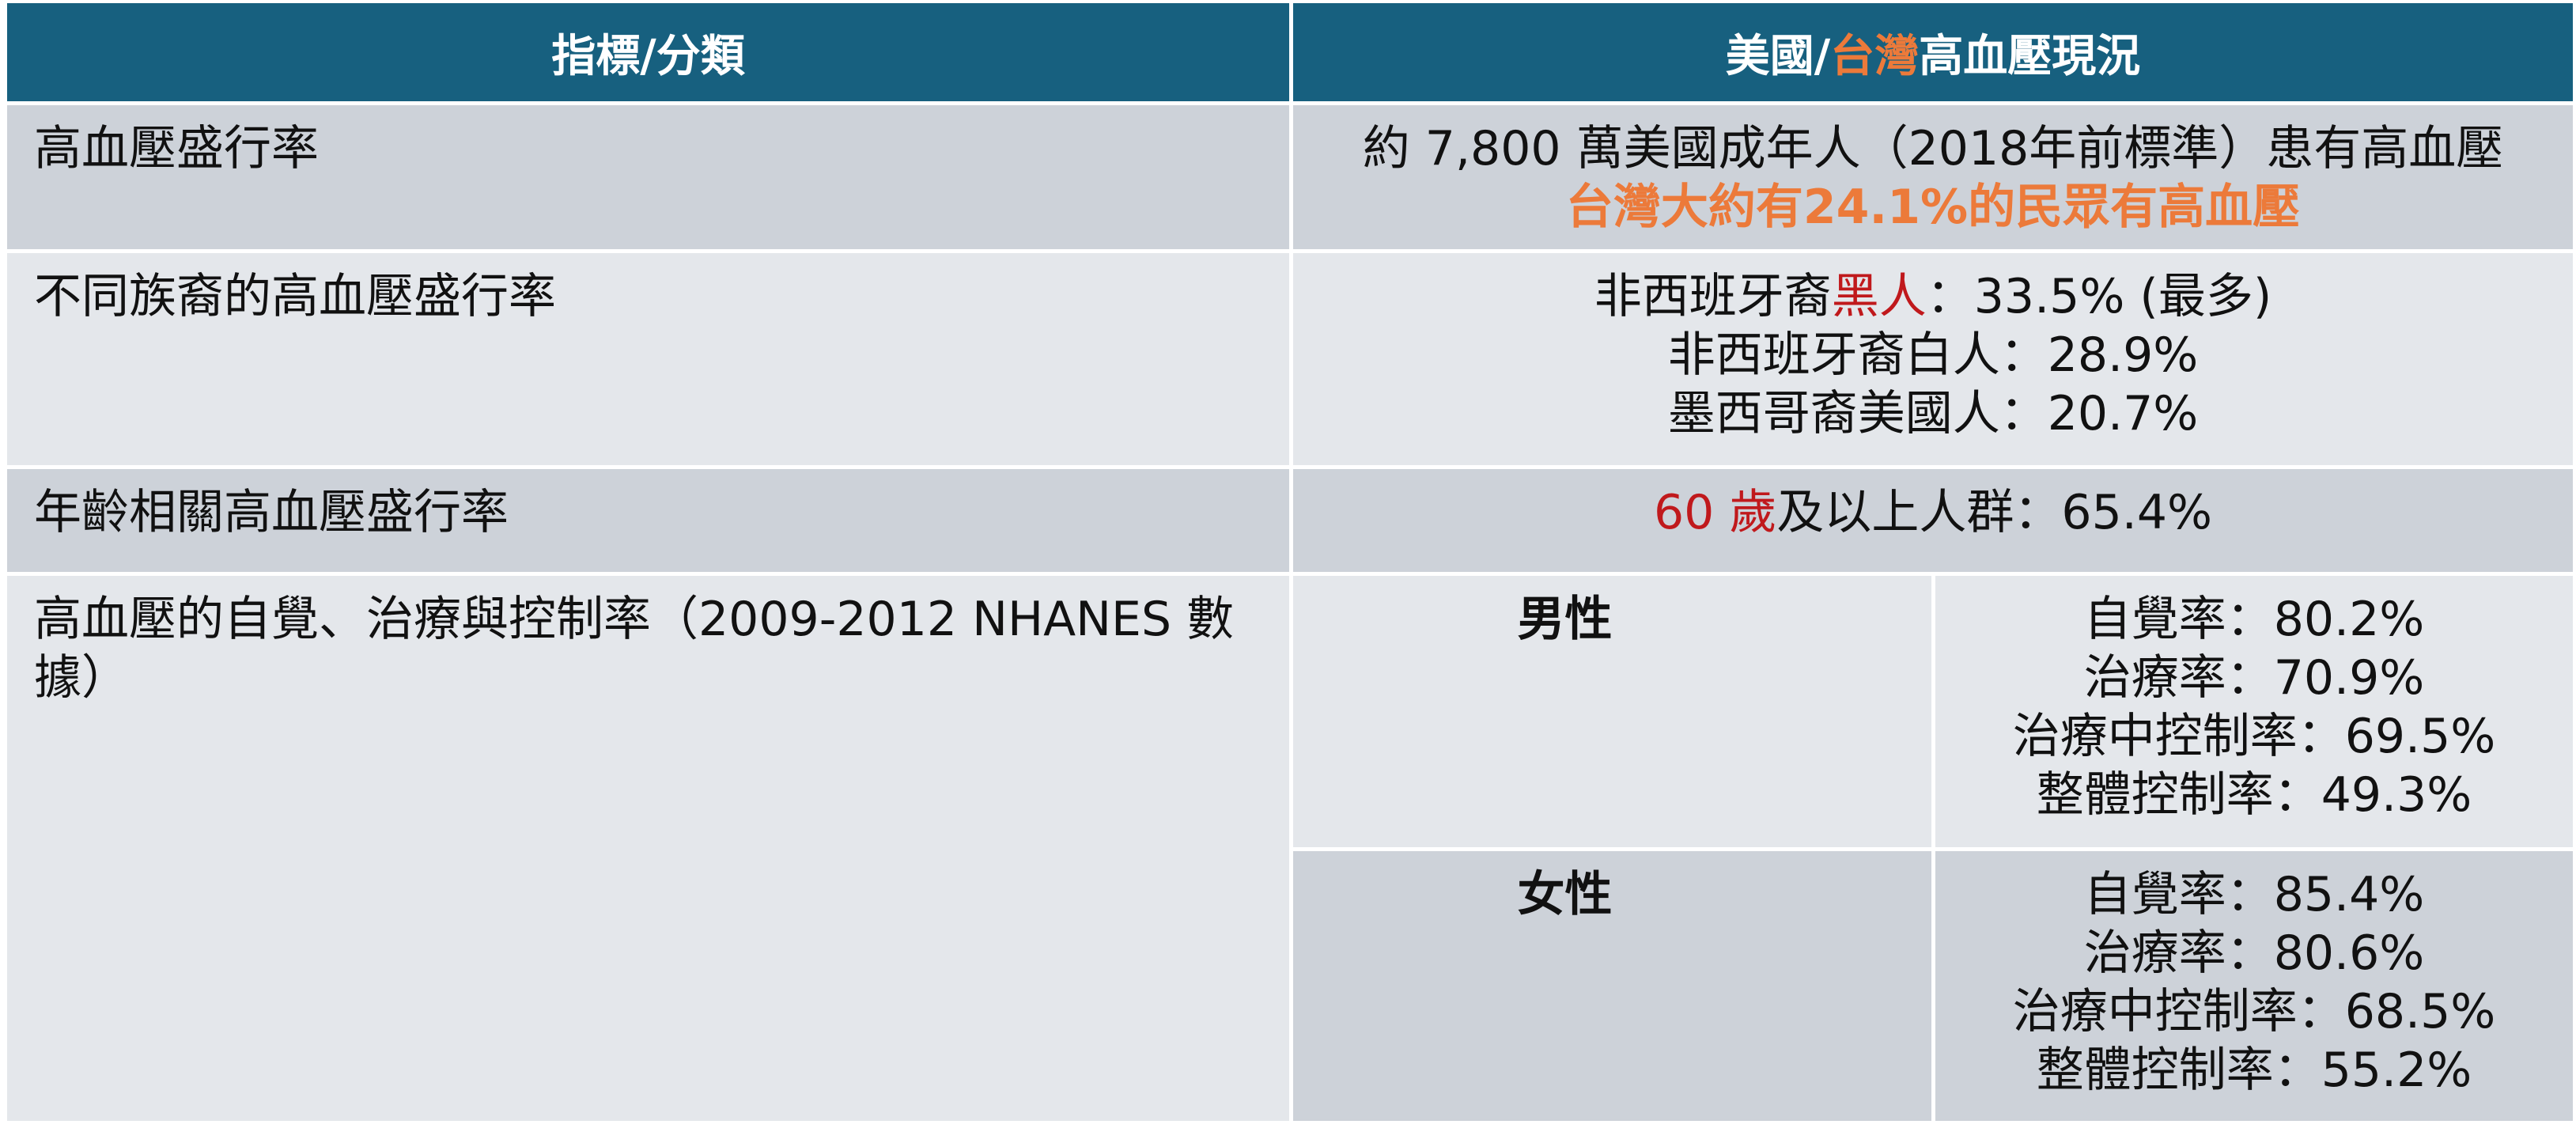 The width and height of the screenshot is (2576, 1128). Describe the element at coordinates (648, 359) in the screenshot. I see `ethnic-label: 不同族裔的高血壓盛行率` at that location.